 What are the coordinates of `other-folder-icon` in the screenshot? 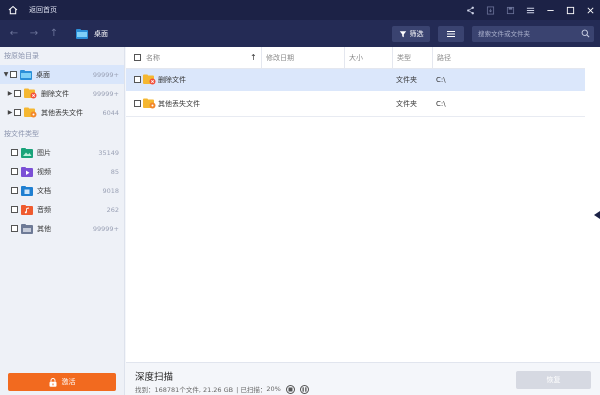 It's located at (27, 228).